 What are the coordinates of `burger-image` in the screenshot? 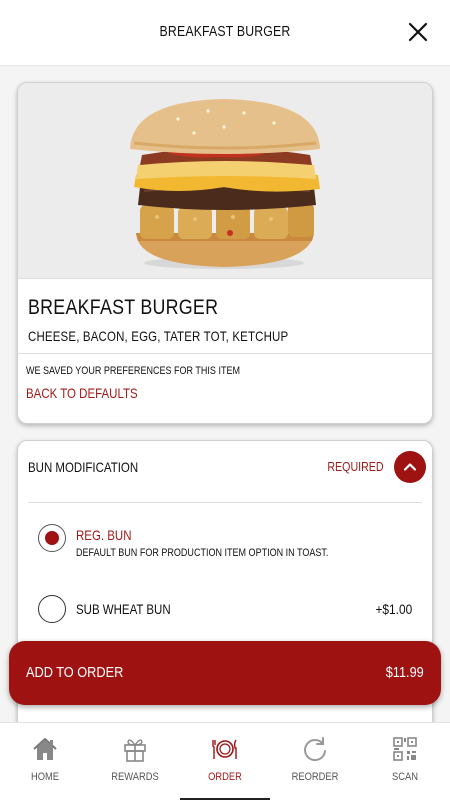 It's located at (225, 184).